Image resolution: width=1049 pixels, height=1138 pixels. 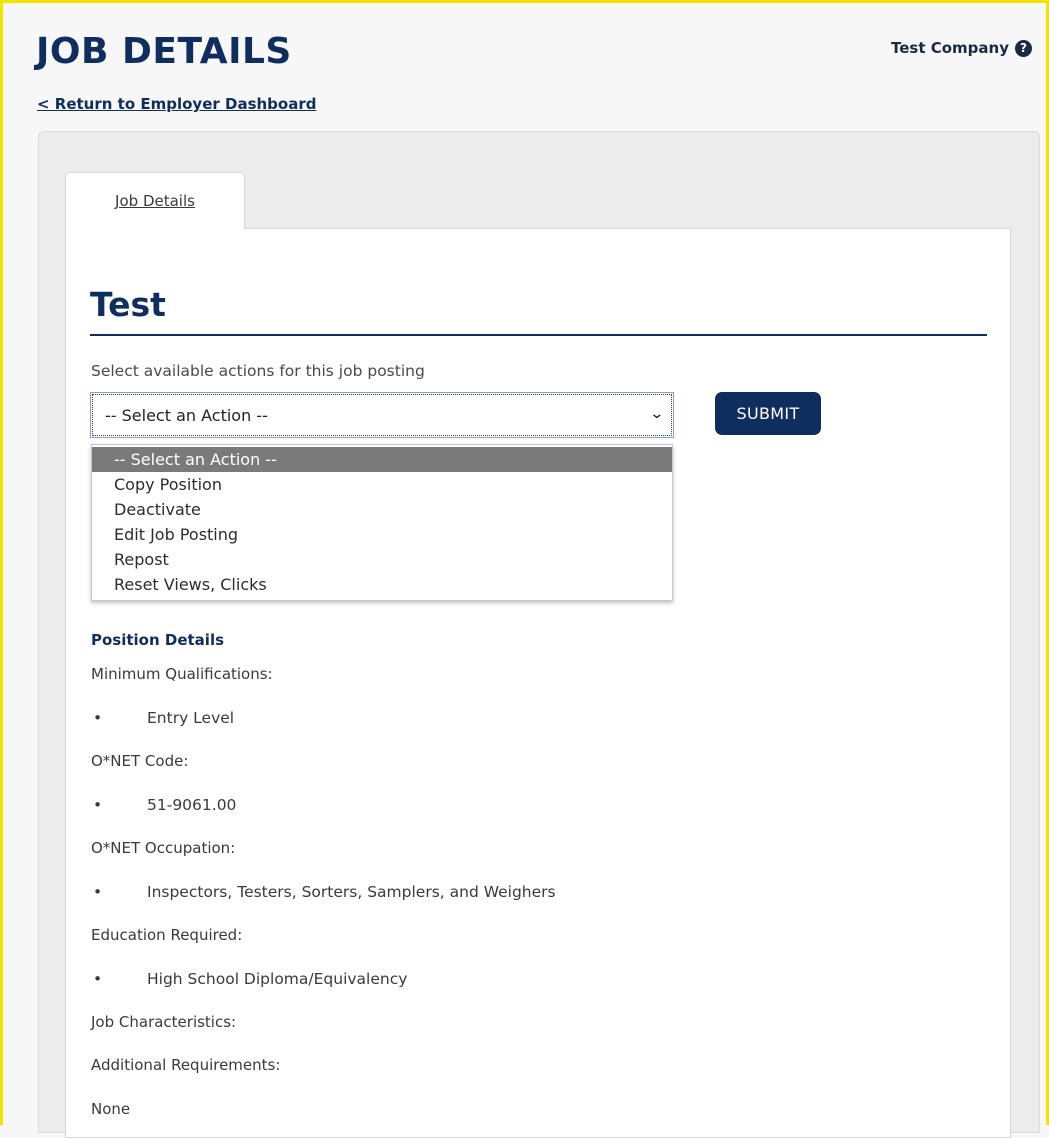 I want to click on job-title: Test, so click(x=128, y=304).